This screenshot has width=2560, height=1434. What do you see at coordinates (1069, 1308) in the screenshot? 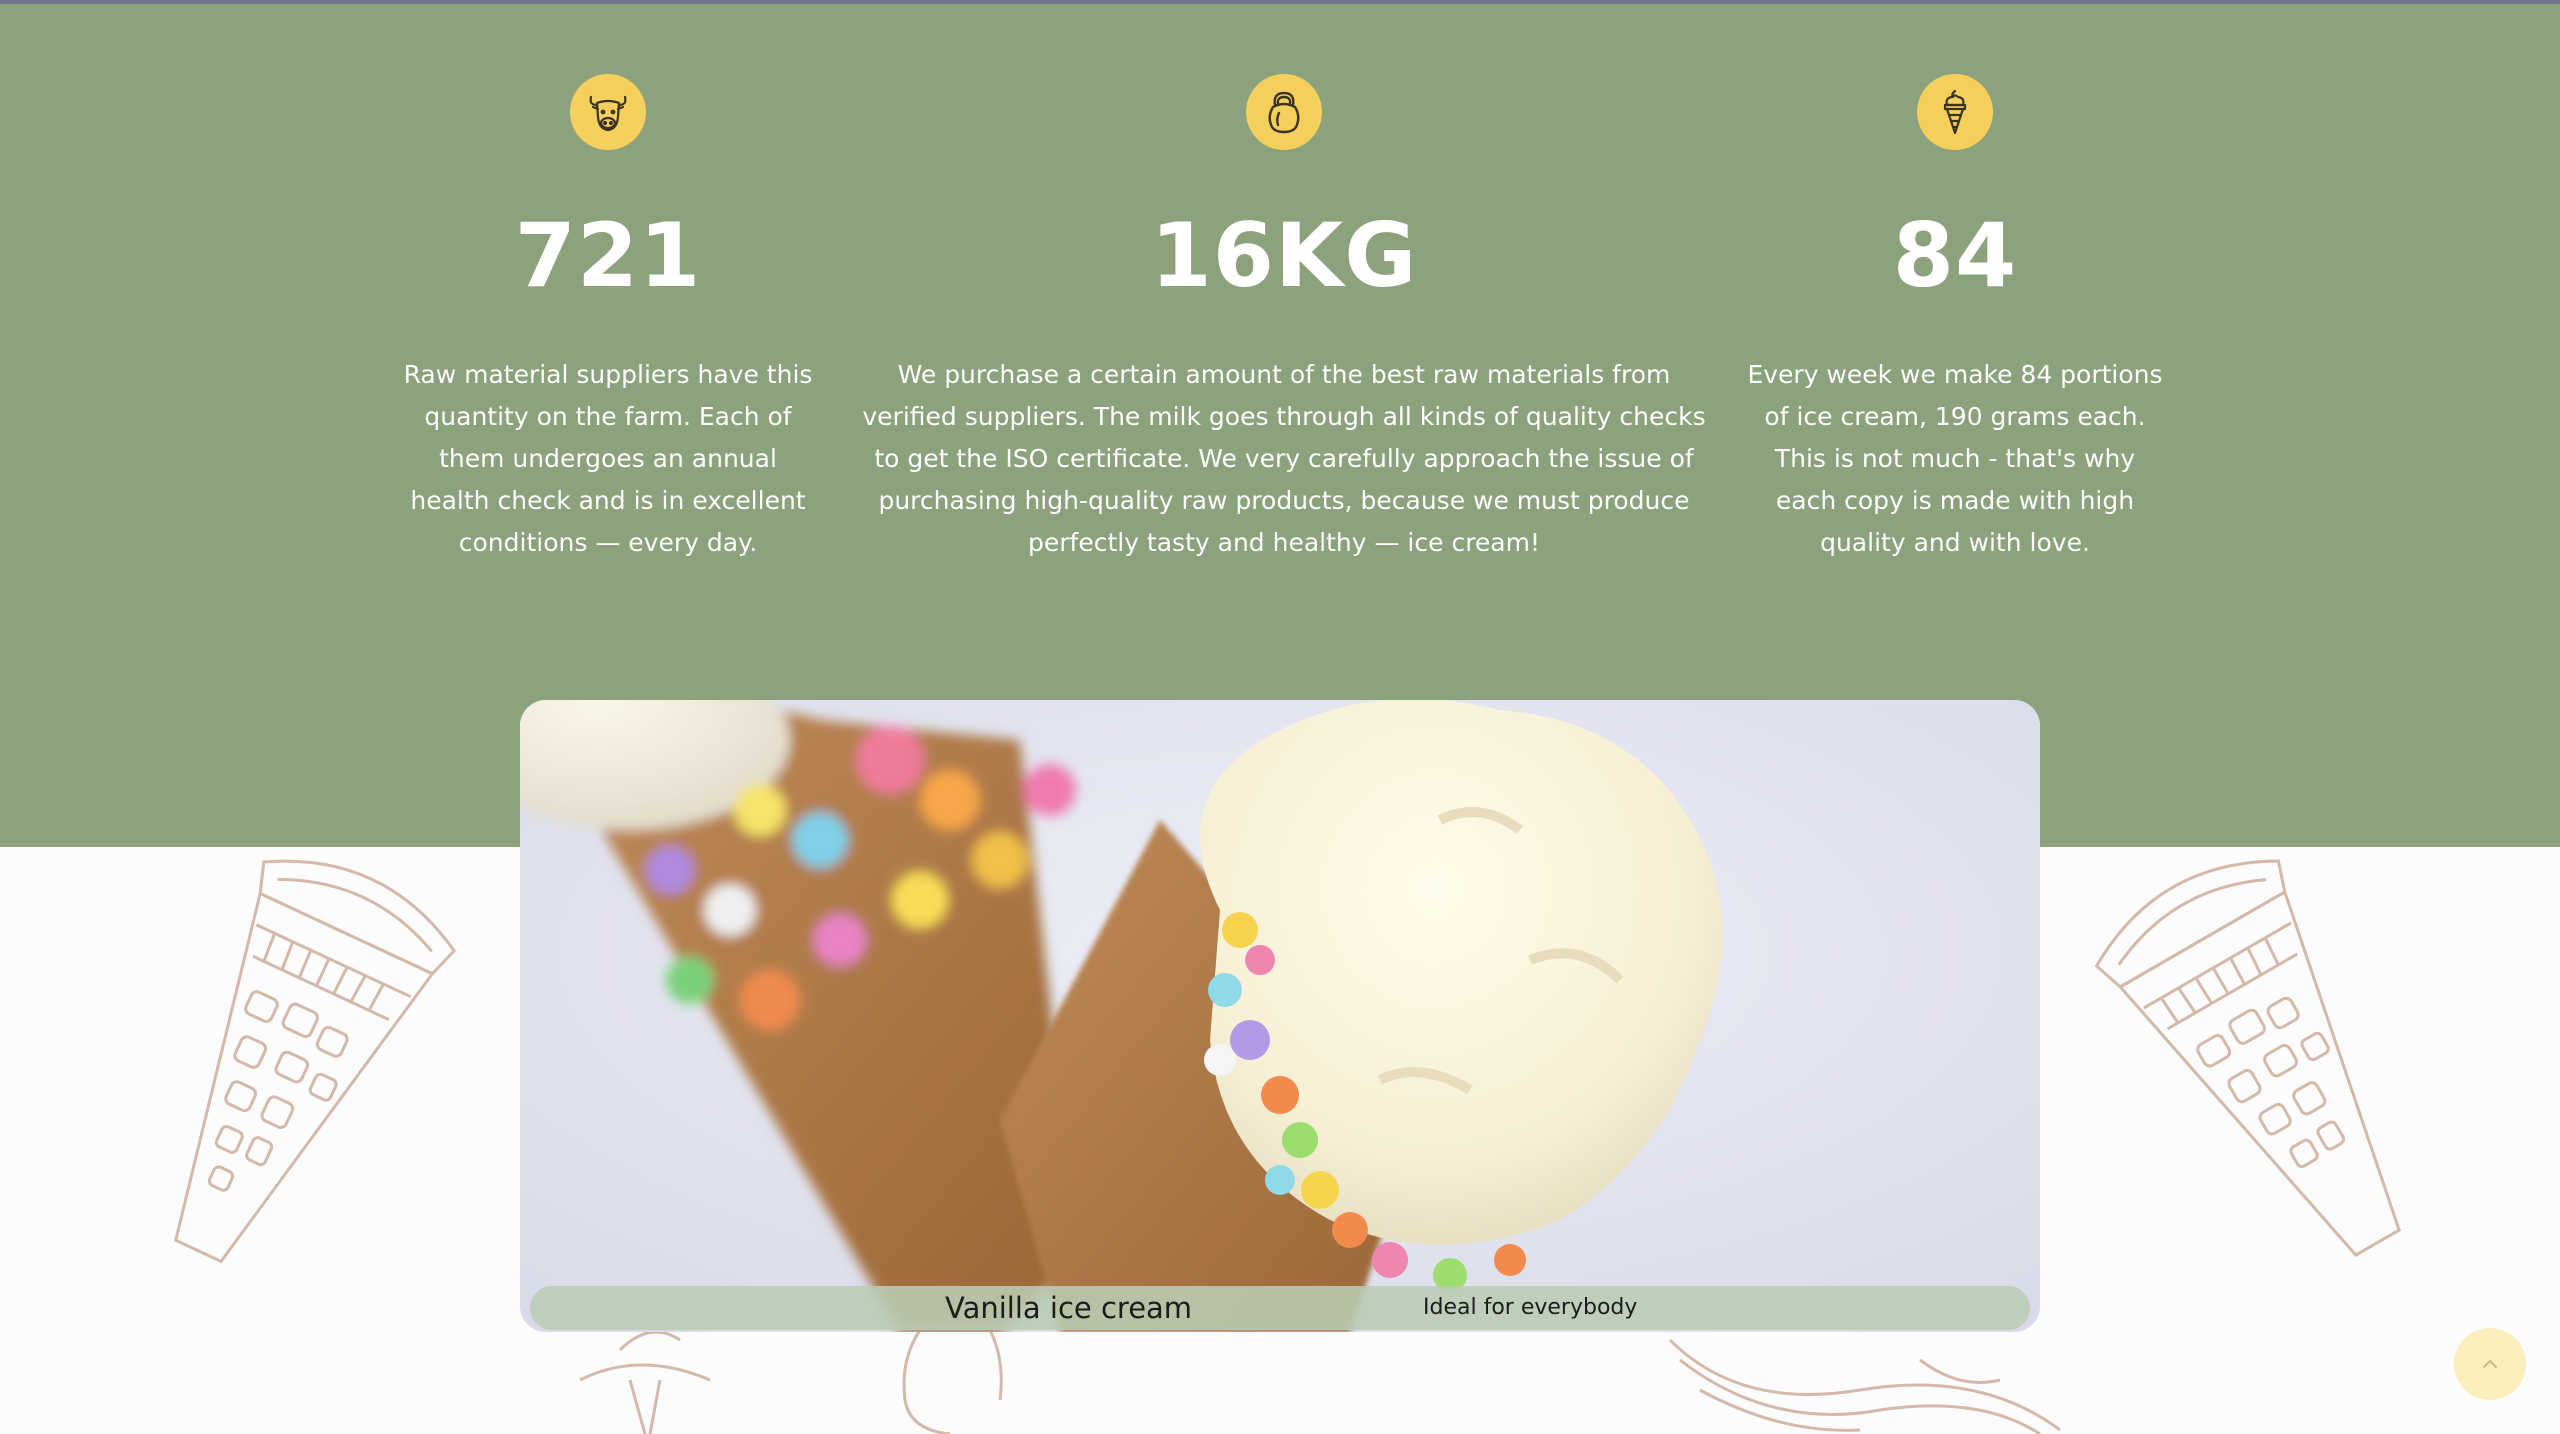
I see `product-title: Vanilla ice cream` at bounding box center [1069, 1308].